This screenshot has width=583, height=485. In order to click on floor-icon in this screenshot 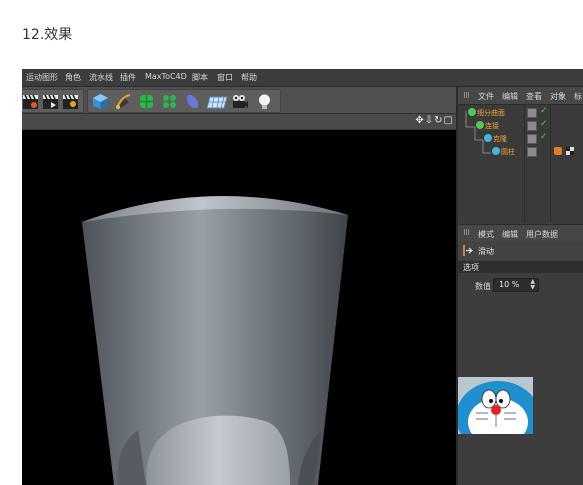, I will do `click(217, 101)`.